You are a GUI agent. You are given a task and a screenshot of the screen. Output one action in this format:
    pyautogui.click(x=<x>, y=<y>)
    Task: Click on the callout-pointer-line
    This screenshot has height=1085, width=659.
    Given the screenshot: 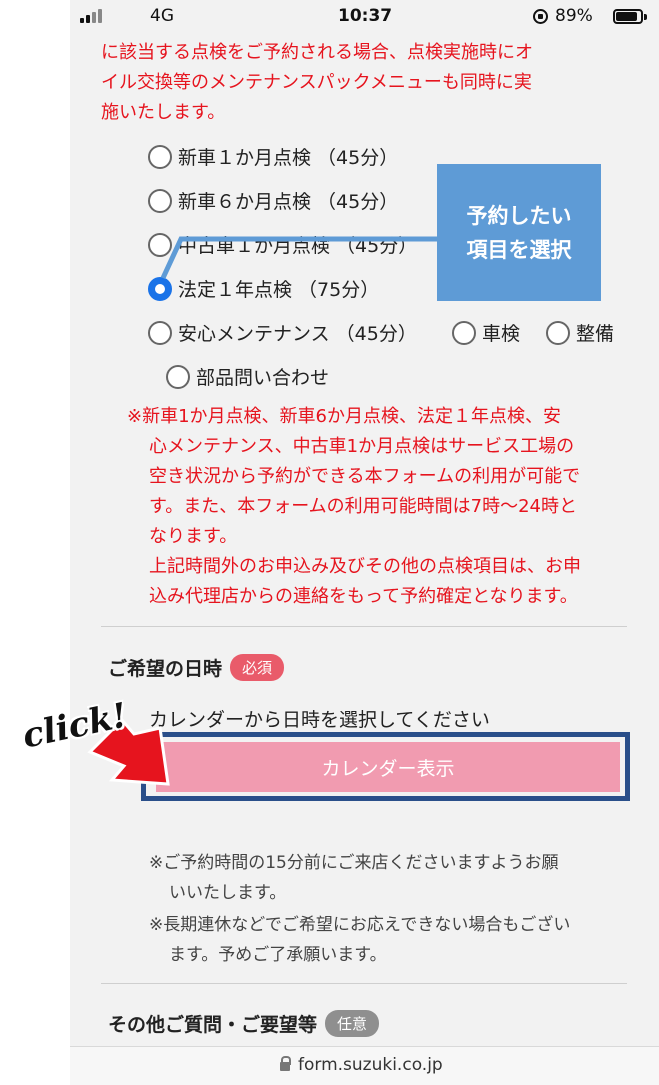 What is the action you would take?
    pyautogui.click(x=298, y=258)
    